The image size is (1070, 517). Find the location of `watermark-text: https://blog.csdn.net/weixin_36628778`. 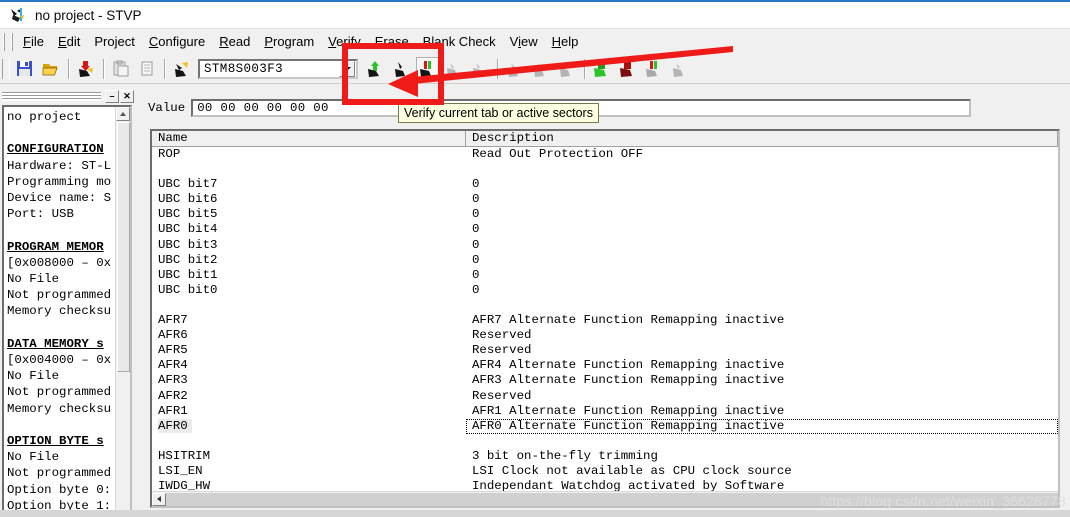

watermark-text: https://blog.csdn.net/weixin_36628778 is located at coordinates (943, 501).